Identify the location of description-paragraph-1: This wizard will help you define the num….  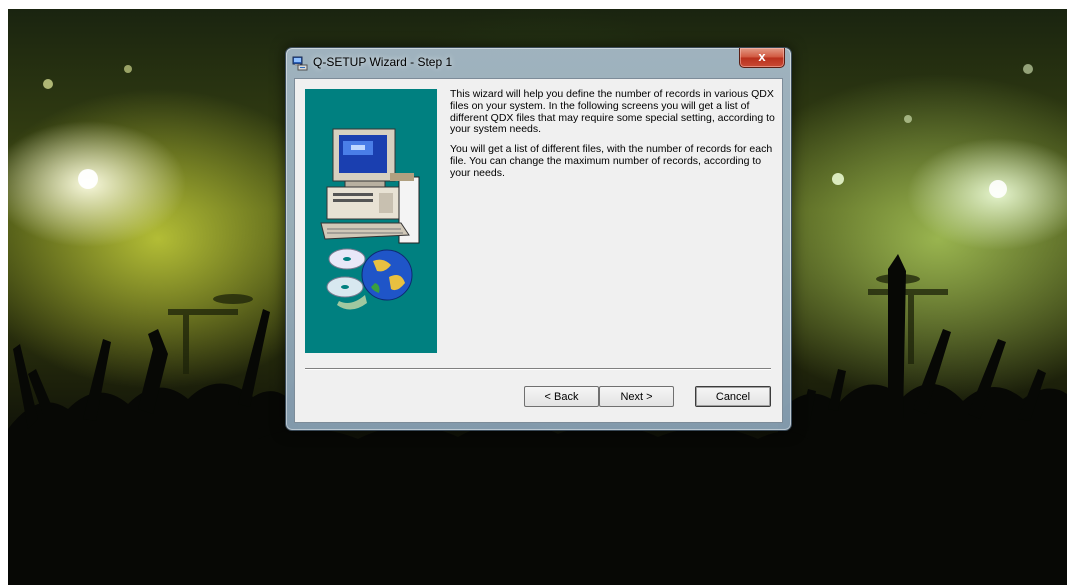
(612, 112).